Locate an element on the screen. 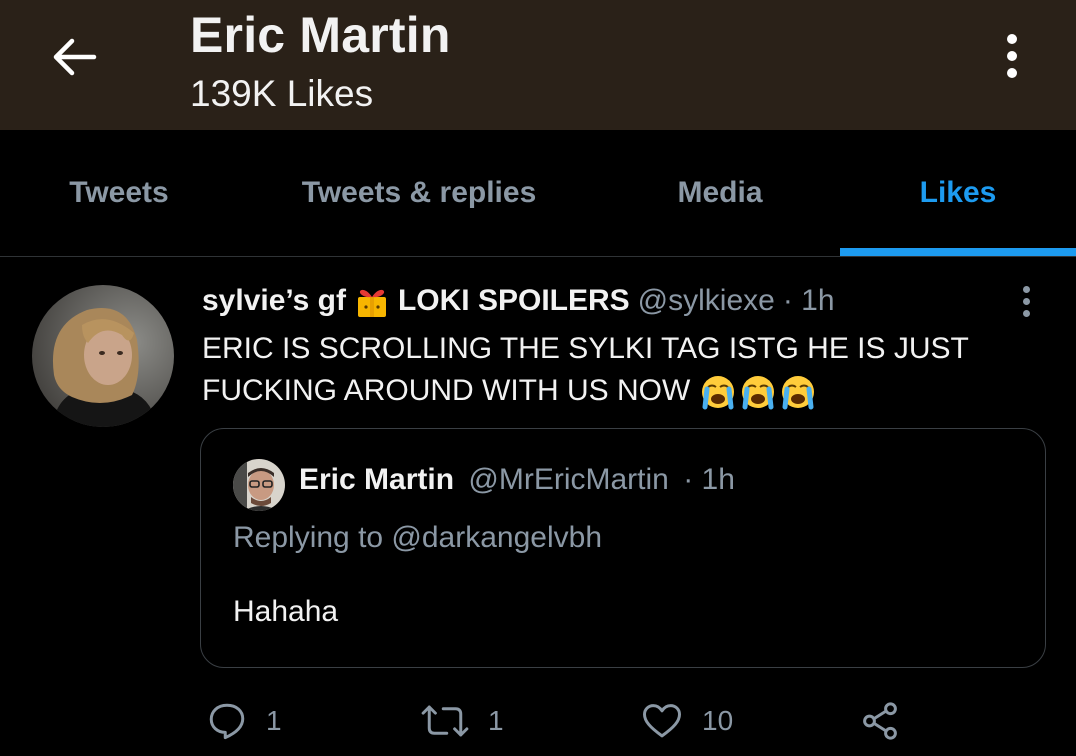  tab-tweets: Tweets is located at coordinates (119, 193).